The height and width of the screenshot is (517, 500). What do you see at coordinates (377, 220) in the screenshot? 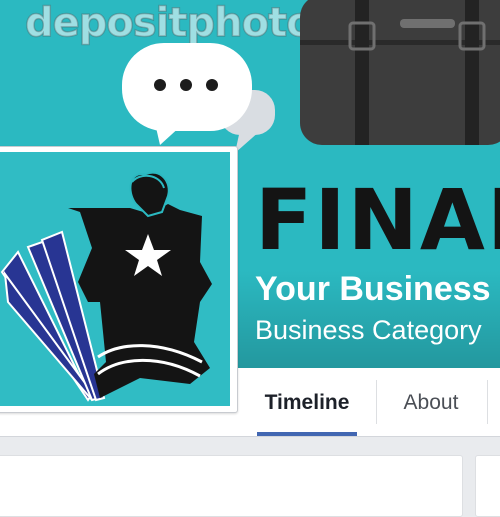
I see `brand-title: FINAN` at bounding box center [377, 220].